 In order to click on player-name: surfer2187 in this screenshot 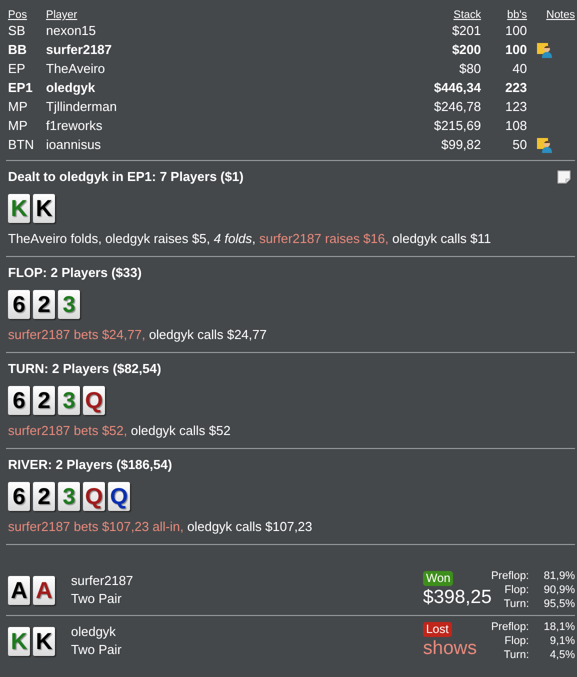, I will do `click(102, 581)`.